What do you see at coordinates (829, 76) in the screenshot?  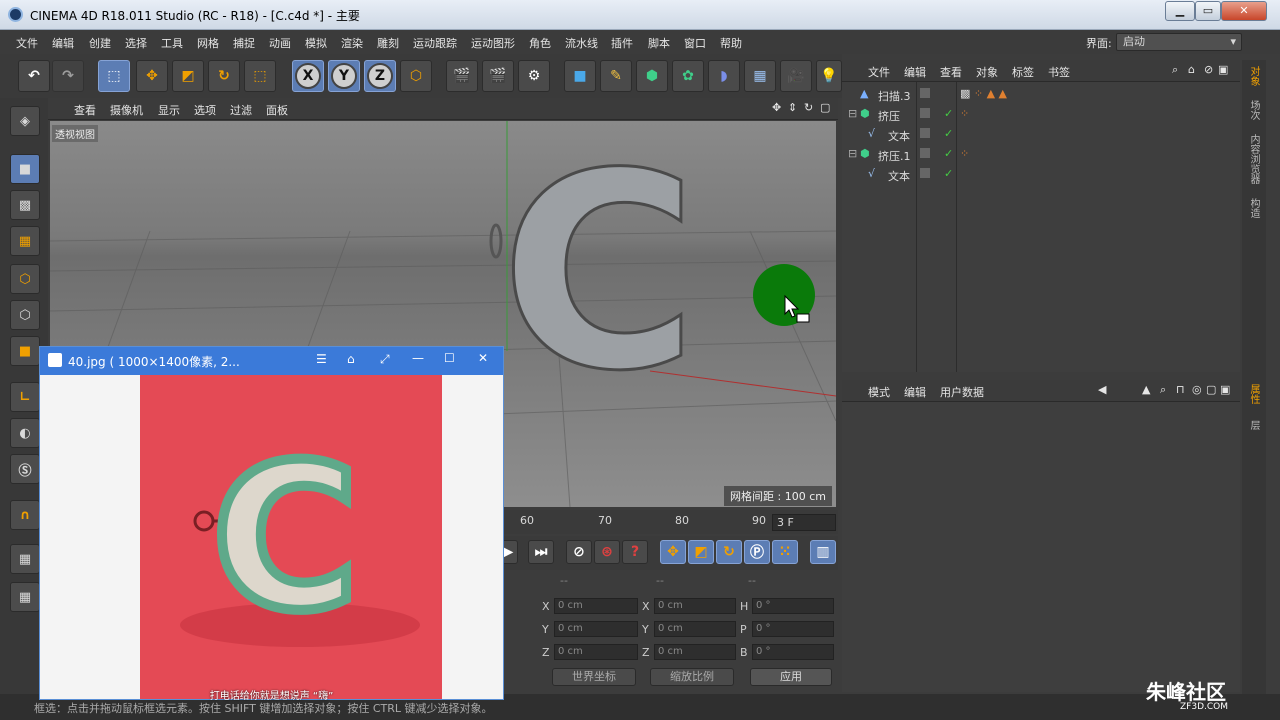 I see `light-button: 💡` at bounding box center [829, 76].